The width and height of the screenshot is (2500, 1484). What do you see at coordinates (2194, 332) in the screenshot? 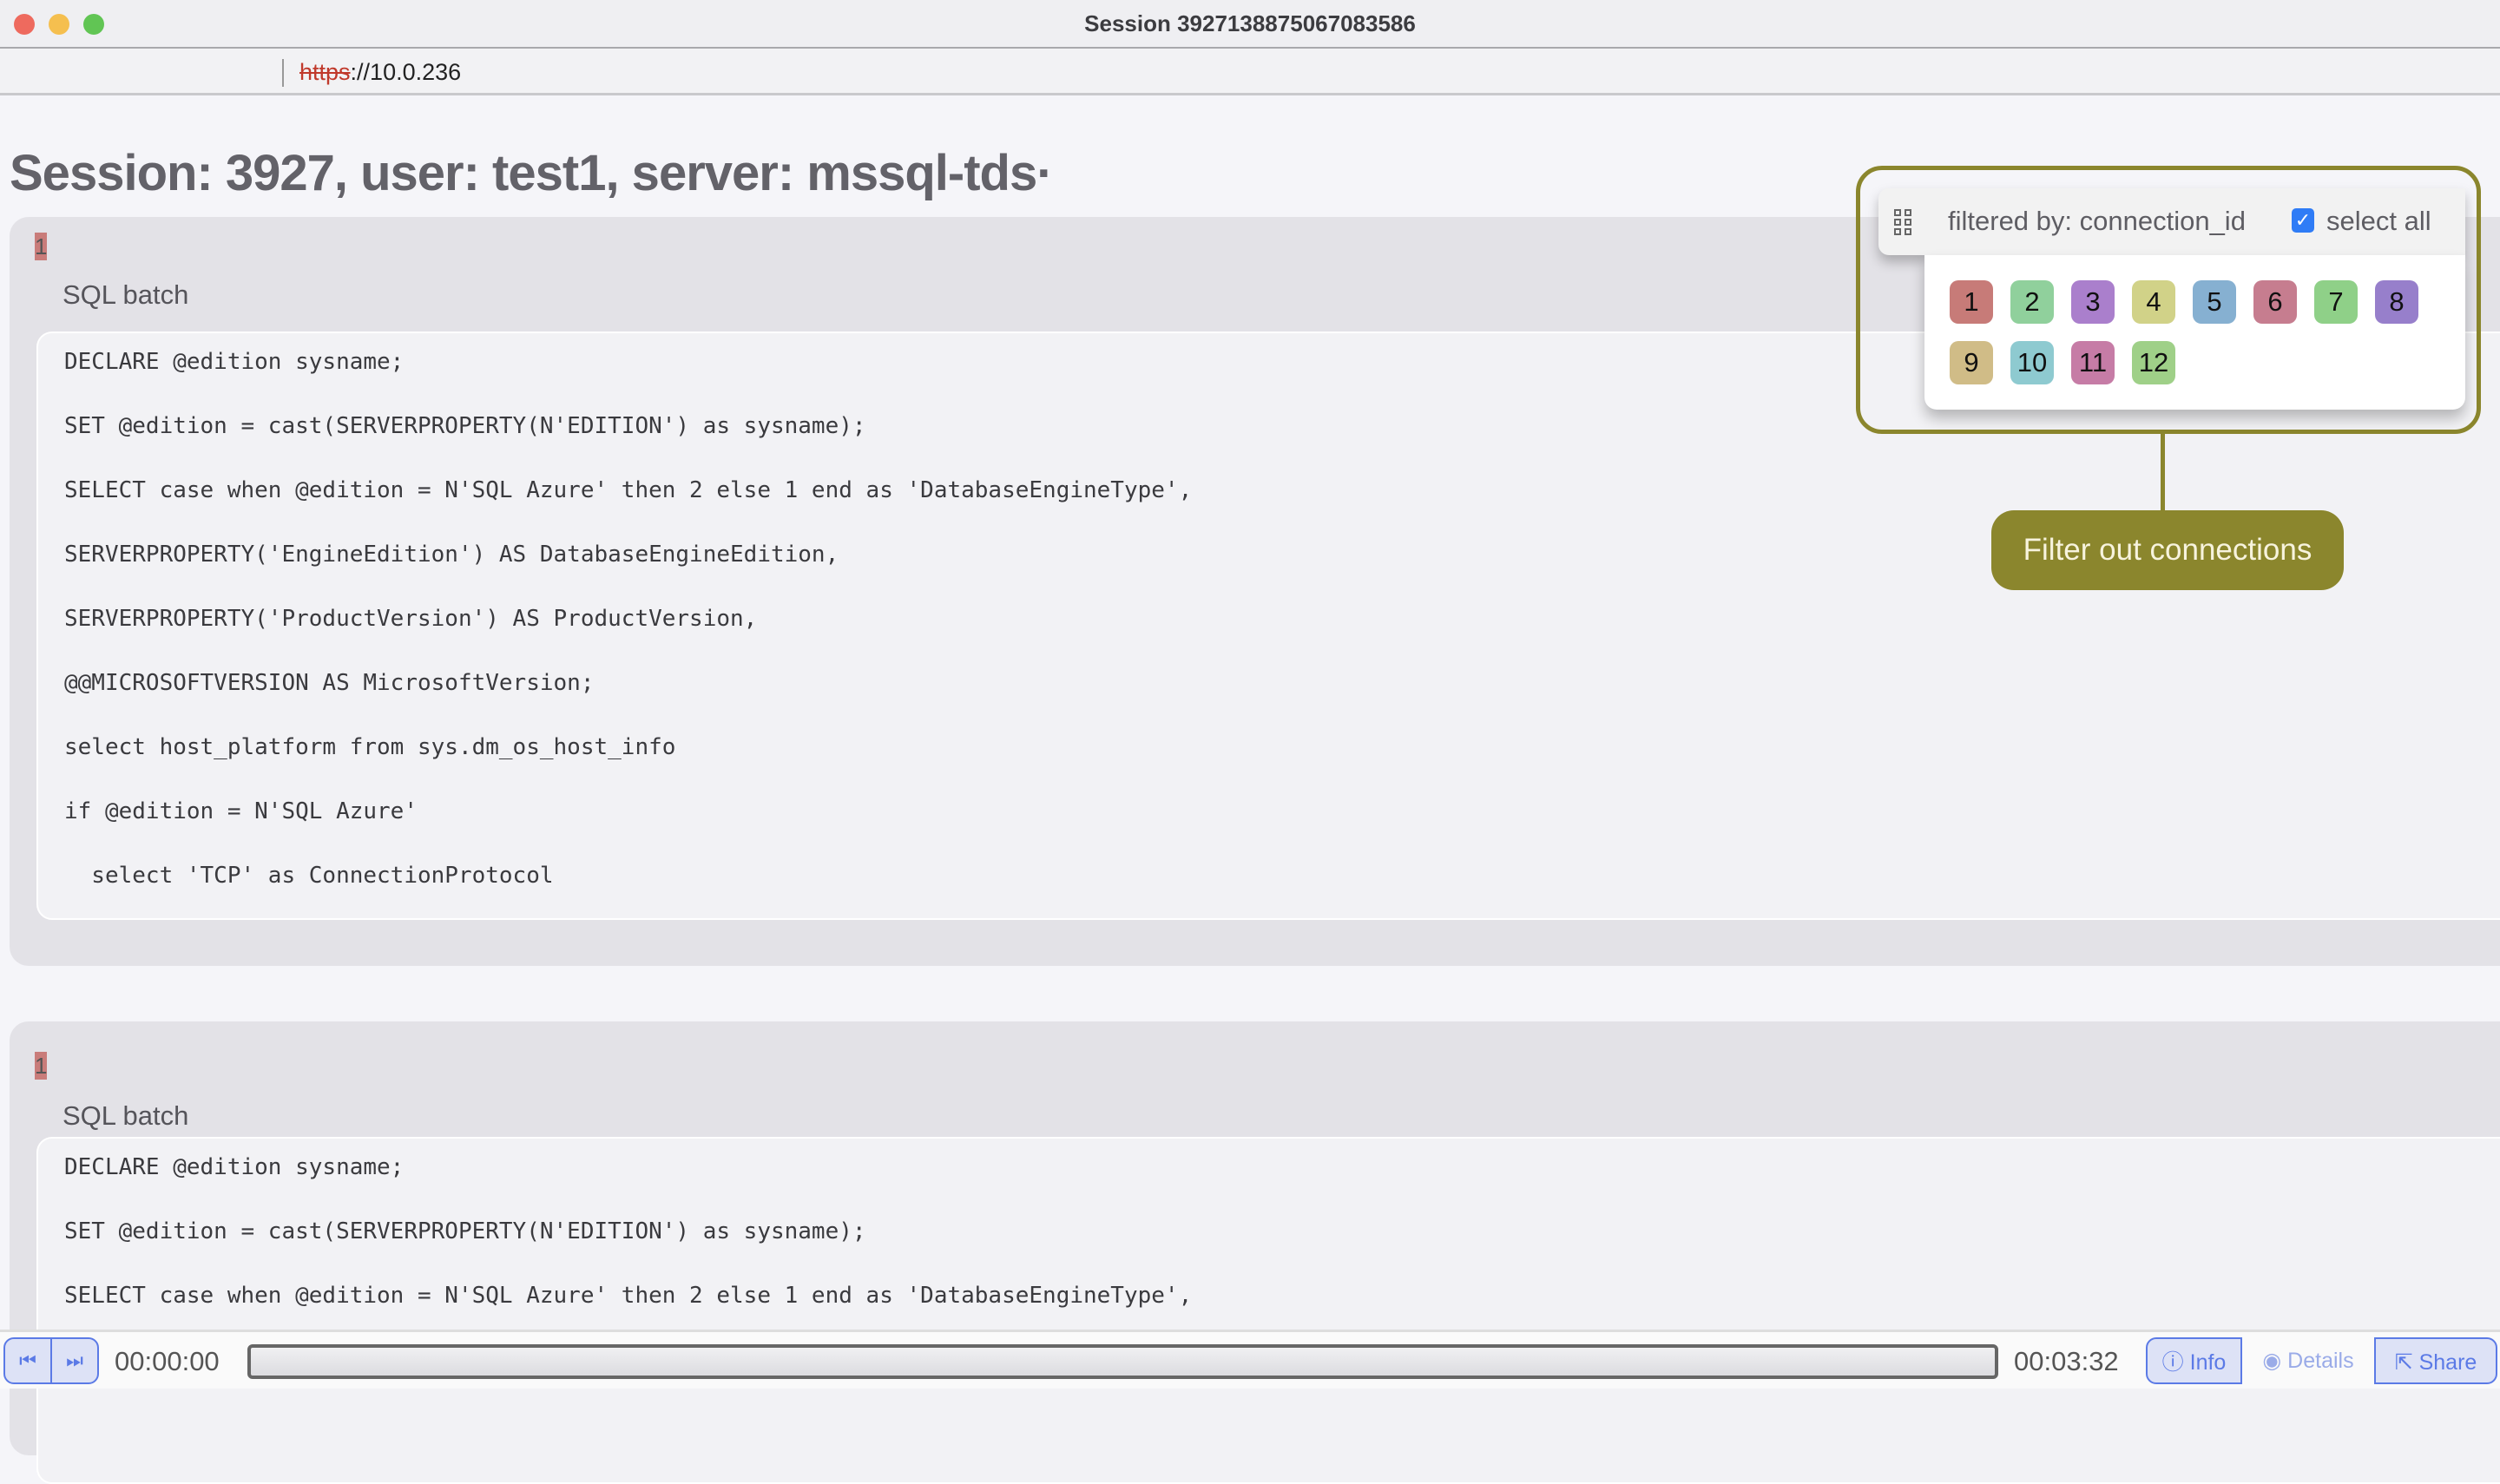
I see `connection-filter-panel: 1 2 3 4 5 6 7 8 9 10 11 12` at bounding box center [2194, 332].